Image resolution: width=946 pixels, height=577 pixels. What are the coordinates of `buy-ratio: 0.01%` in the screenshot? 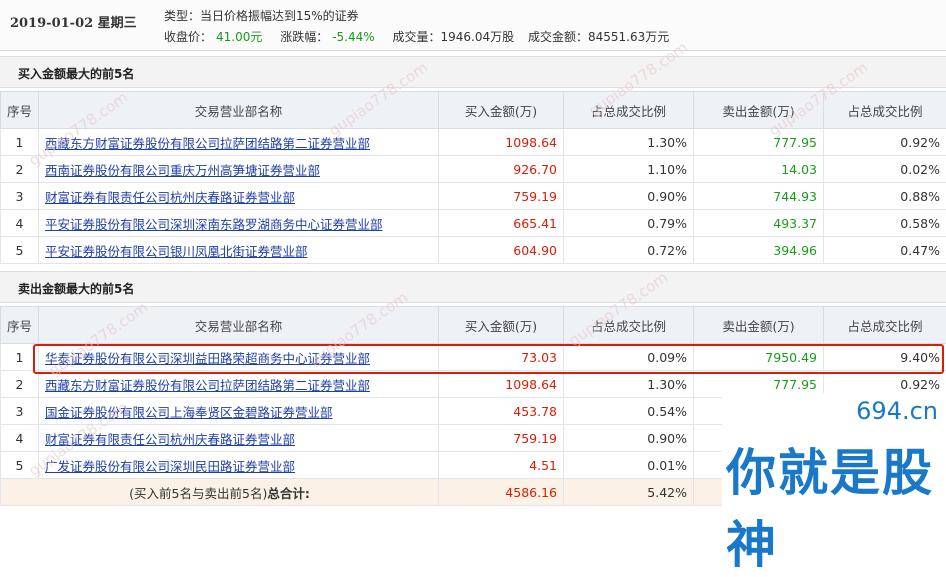 It's located at (629, 465).